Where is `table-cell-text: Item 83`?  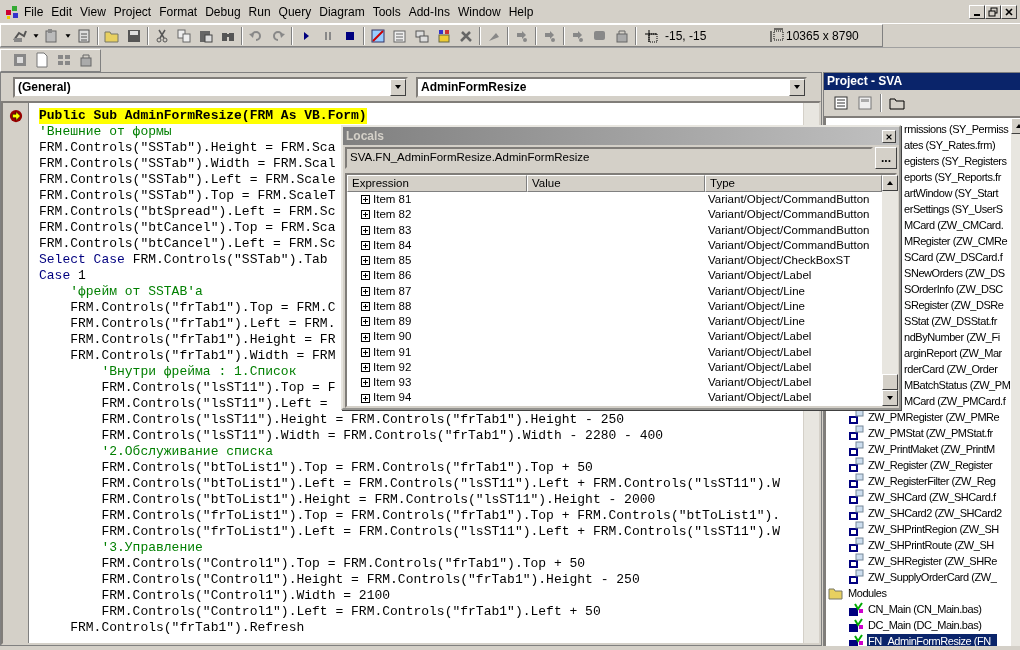 table-cell-text: Item 83 is located at coordinates (392, 230).